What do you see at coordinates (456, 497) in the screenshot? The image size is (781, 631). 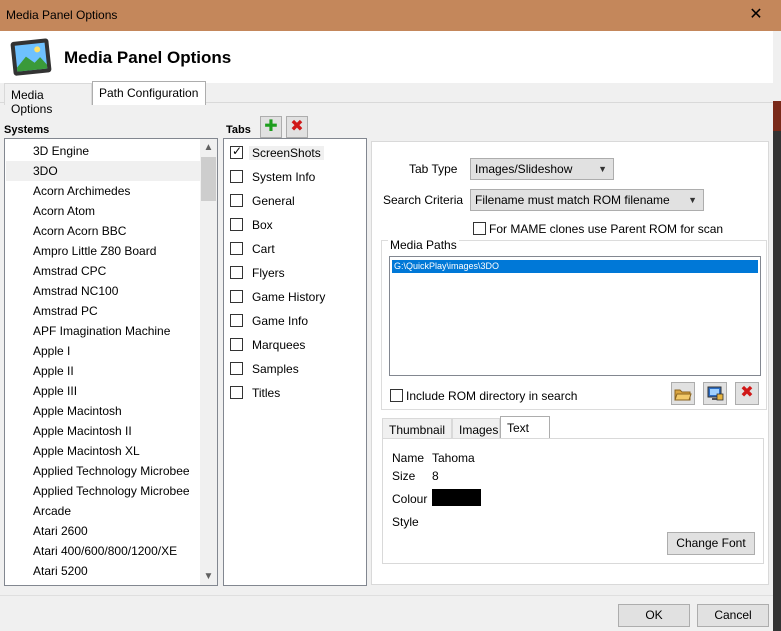 I see `colour-swatch` at bounding box center [456, 497].